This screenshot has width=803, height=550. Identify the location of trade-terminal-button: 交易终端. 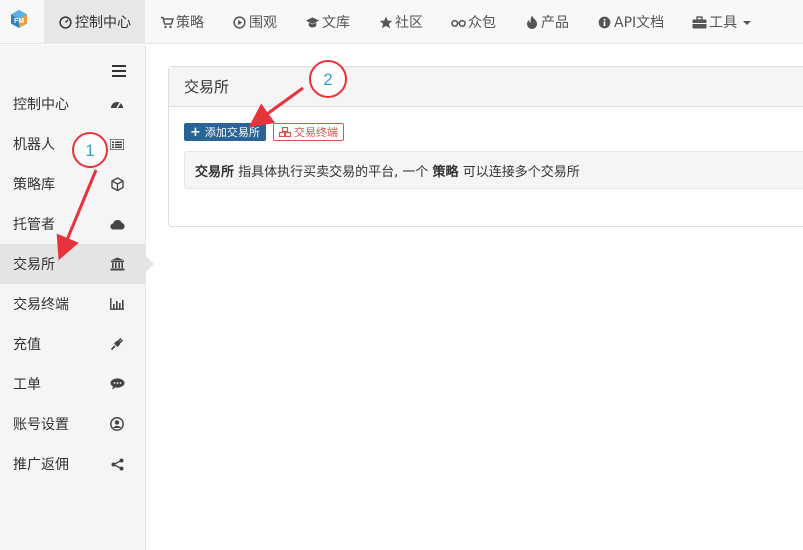
(308, 132).